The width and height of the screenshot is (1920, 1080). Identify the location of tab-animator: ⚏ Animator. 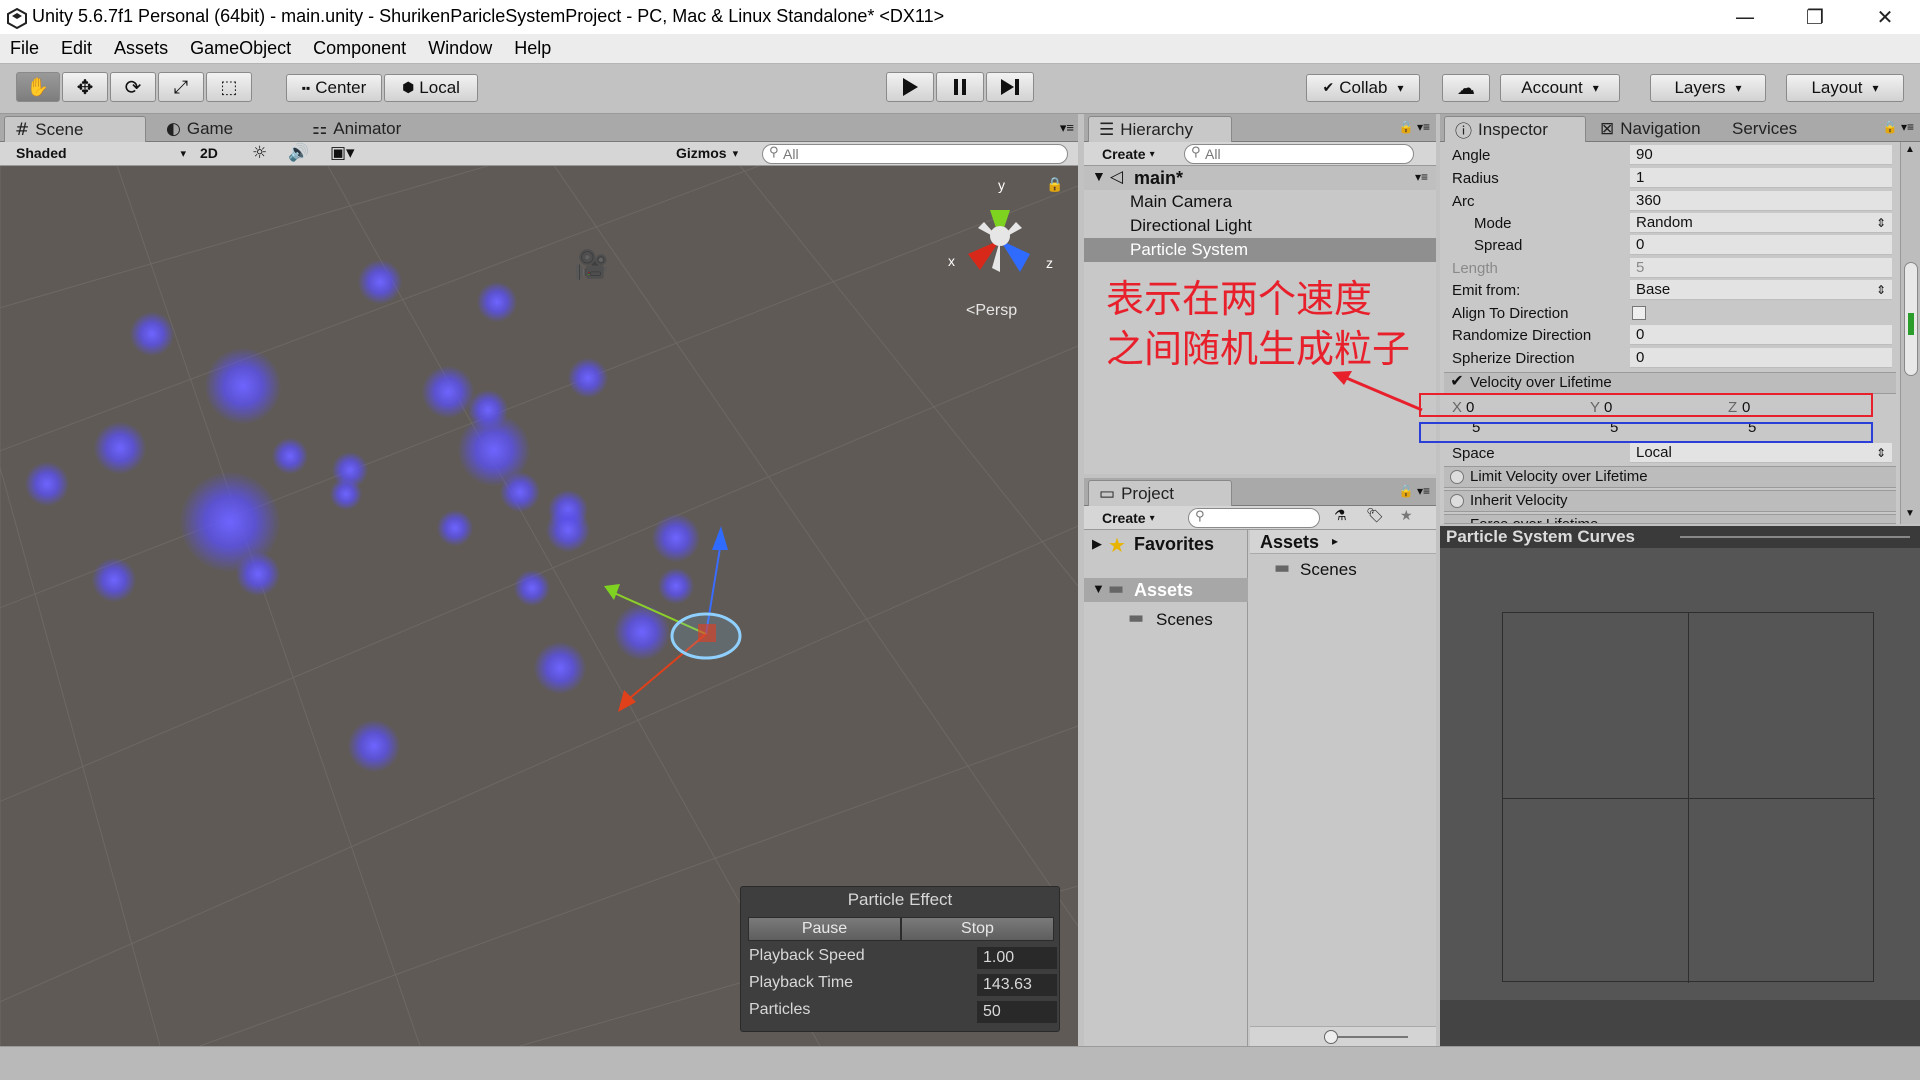
(356, 129).